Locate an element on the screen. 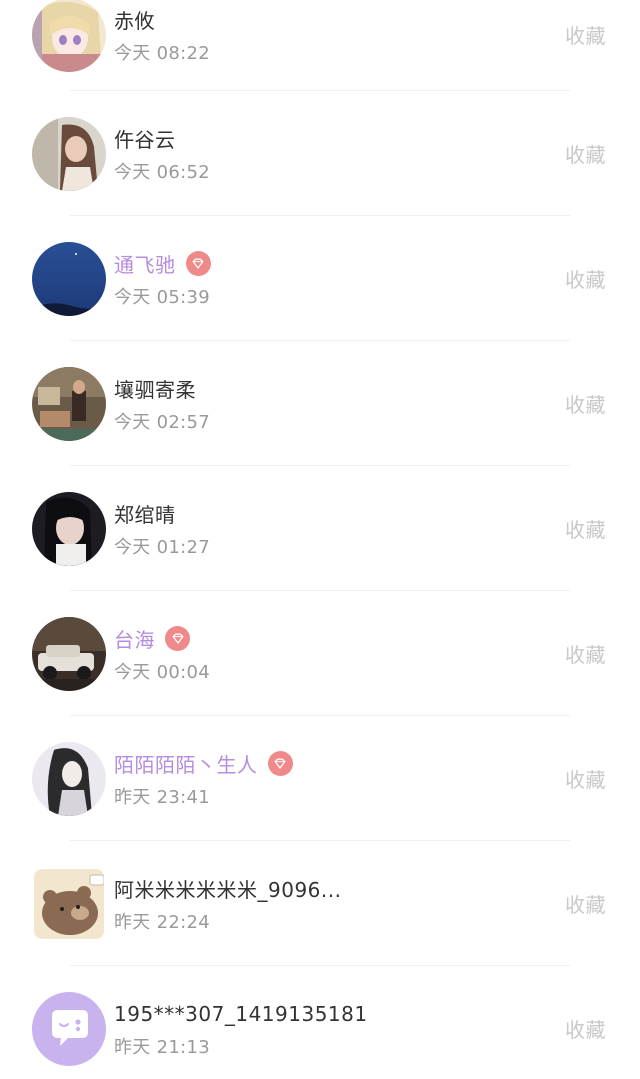 This screenshot has height=1079, width=640. contact-name: 台海 is located at coordinates (134, 640).